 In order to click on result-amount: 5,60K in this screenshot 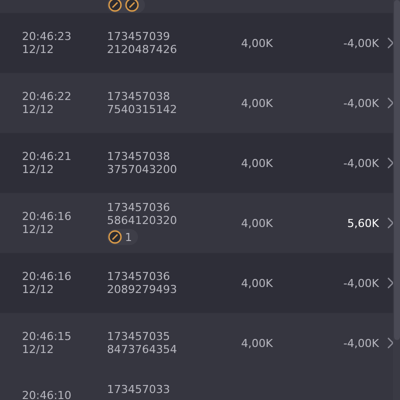, I will do `click(362, 223)`.